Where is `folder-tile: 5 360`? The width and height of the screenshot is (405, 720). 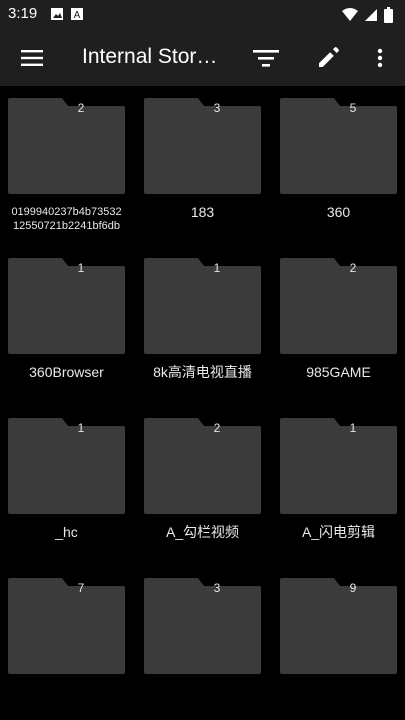 folder-tile: 5 360 is located at coordinates (338, 178).